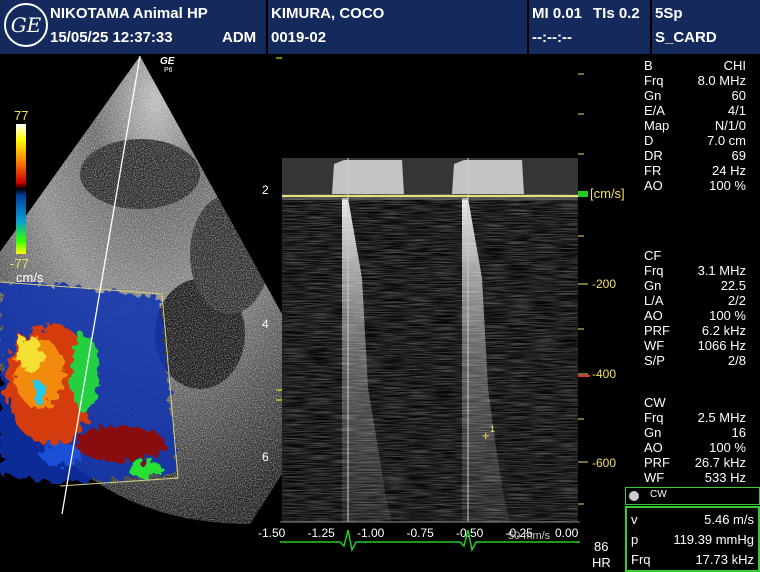 This screenshot has width=760, height=572. I want to click on param-value: 16, so click(738, 432).